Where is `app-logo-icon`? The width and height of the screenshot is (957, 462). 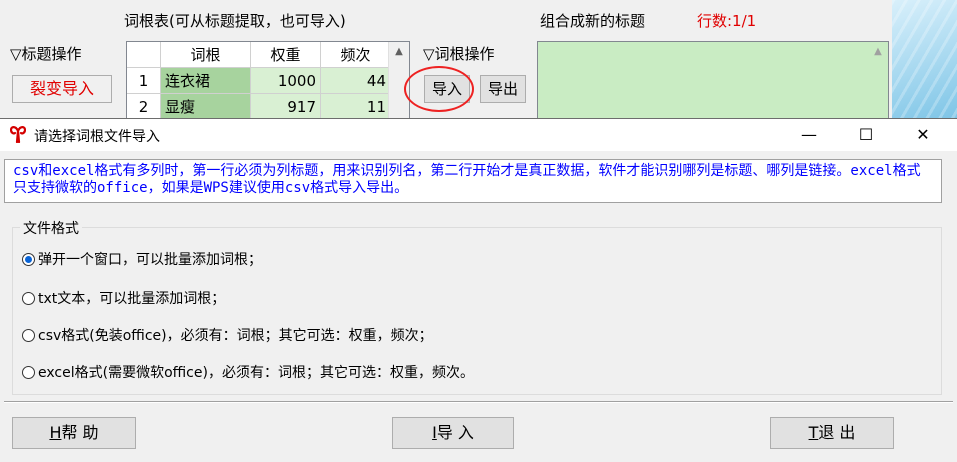
app-logo-icon is located at coordinates (18, 134).